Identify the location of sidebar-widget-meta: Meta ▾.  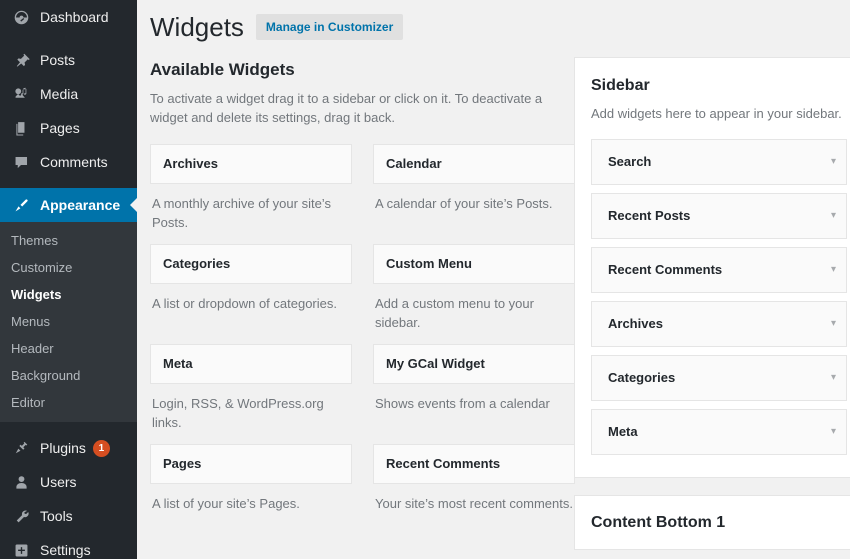
(719, 432).